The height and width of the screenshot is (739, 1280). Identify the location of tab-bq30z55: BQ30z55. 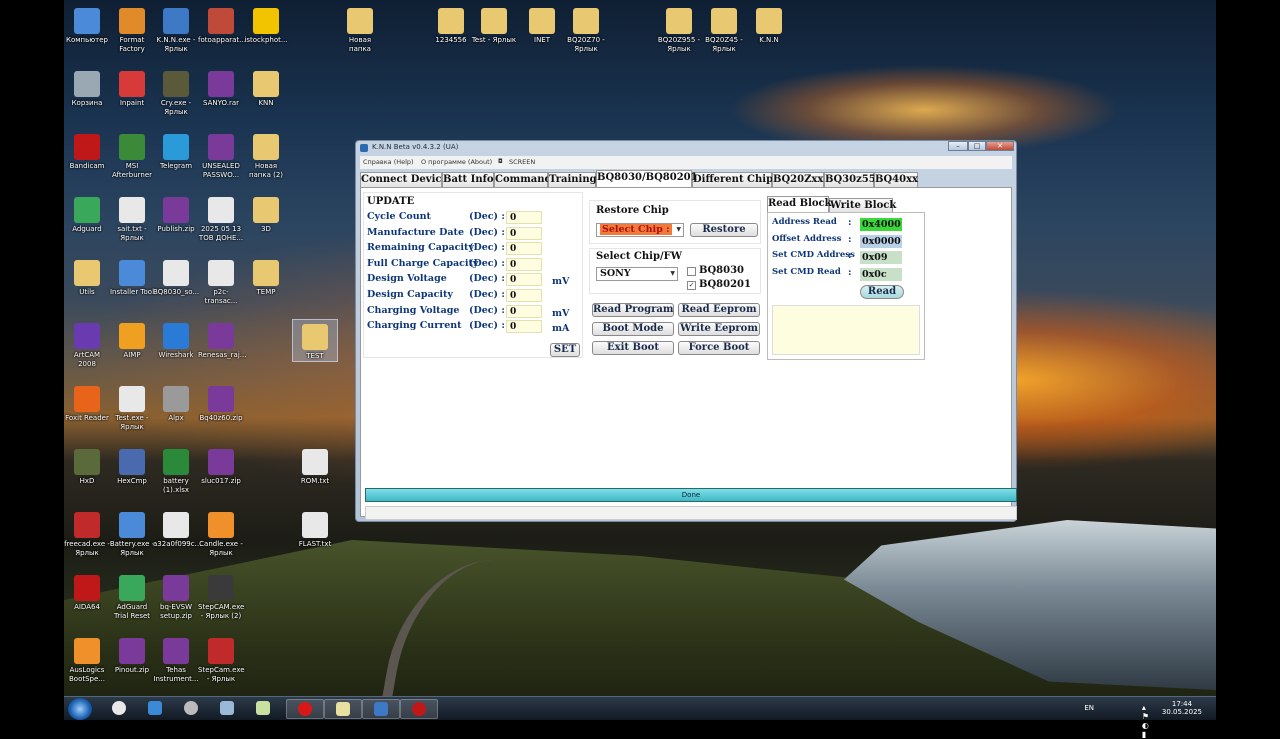
(850, 179).